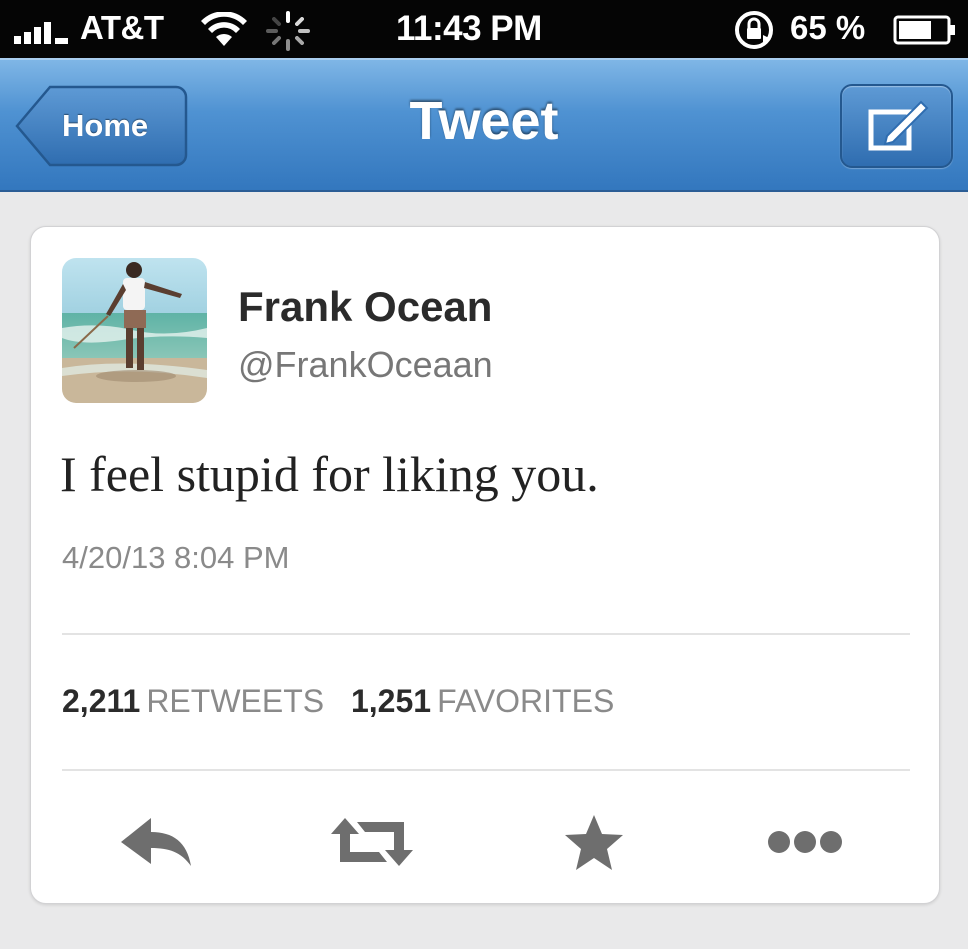  I want to click on compose-icon, so click(898, 125).